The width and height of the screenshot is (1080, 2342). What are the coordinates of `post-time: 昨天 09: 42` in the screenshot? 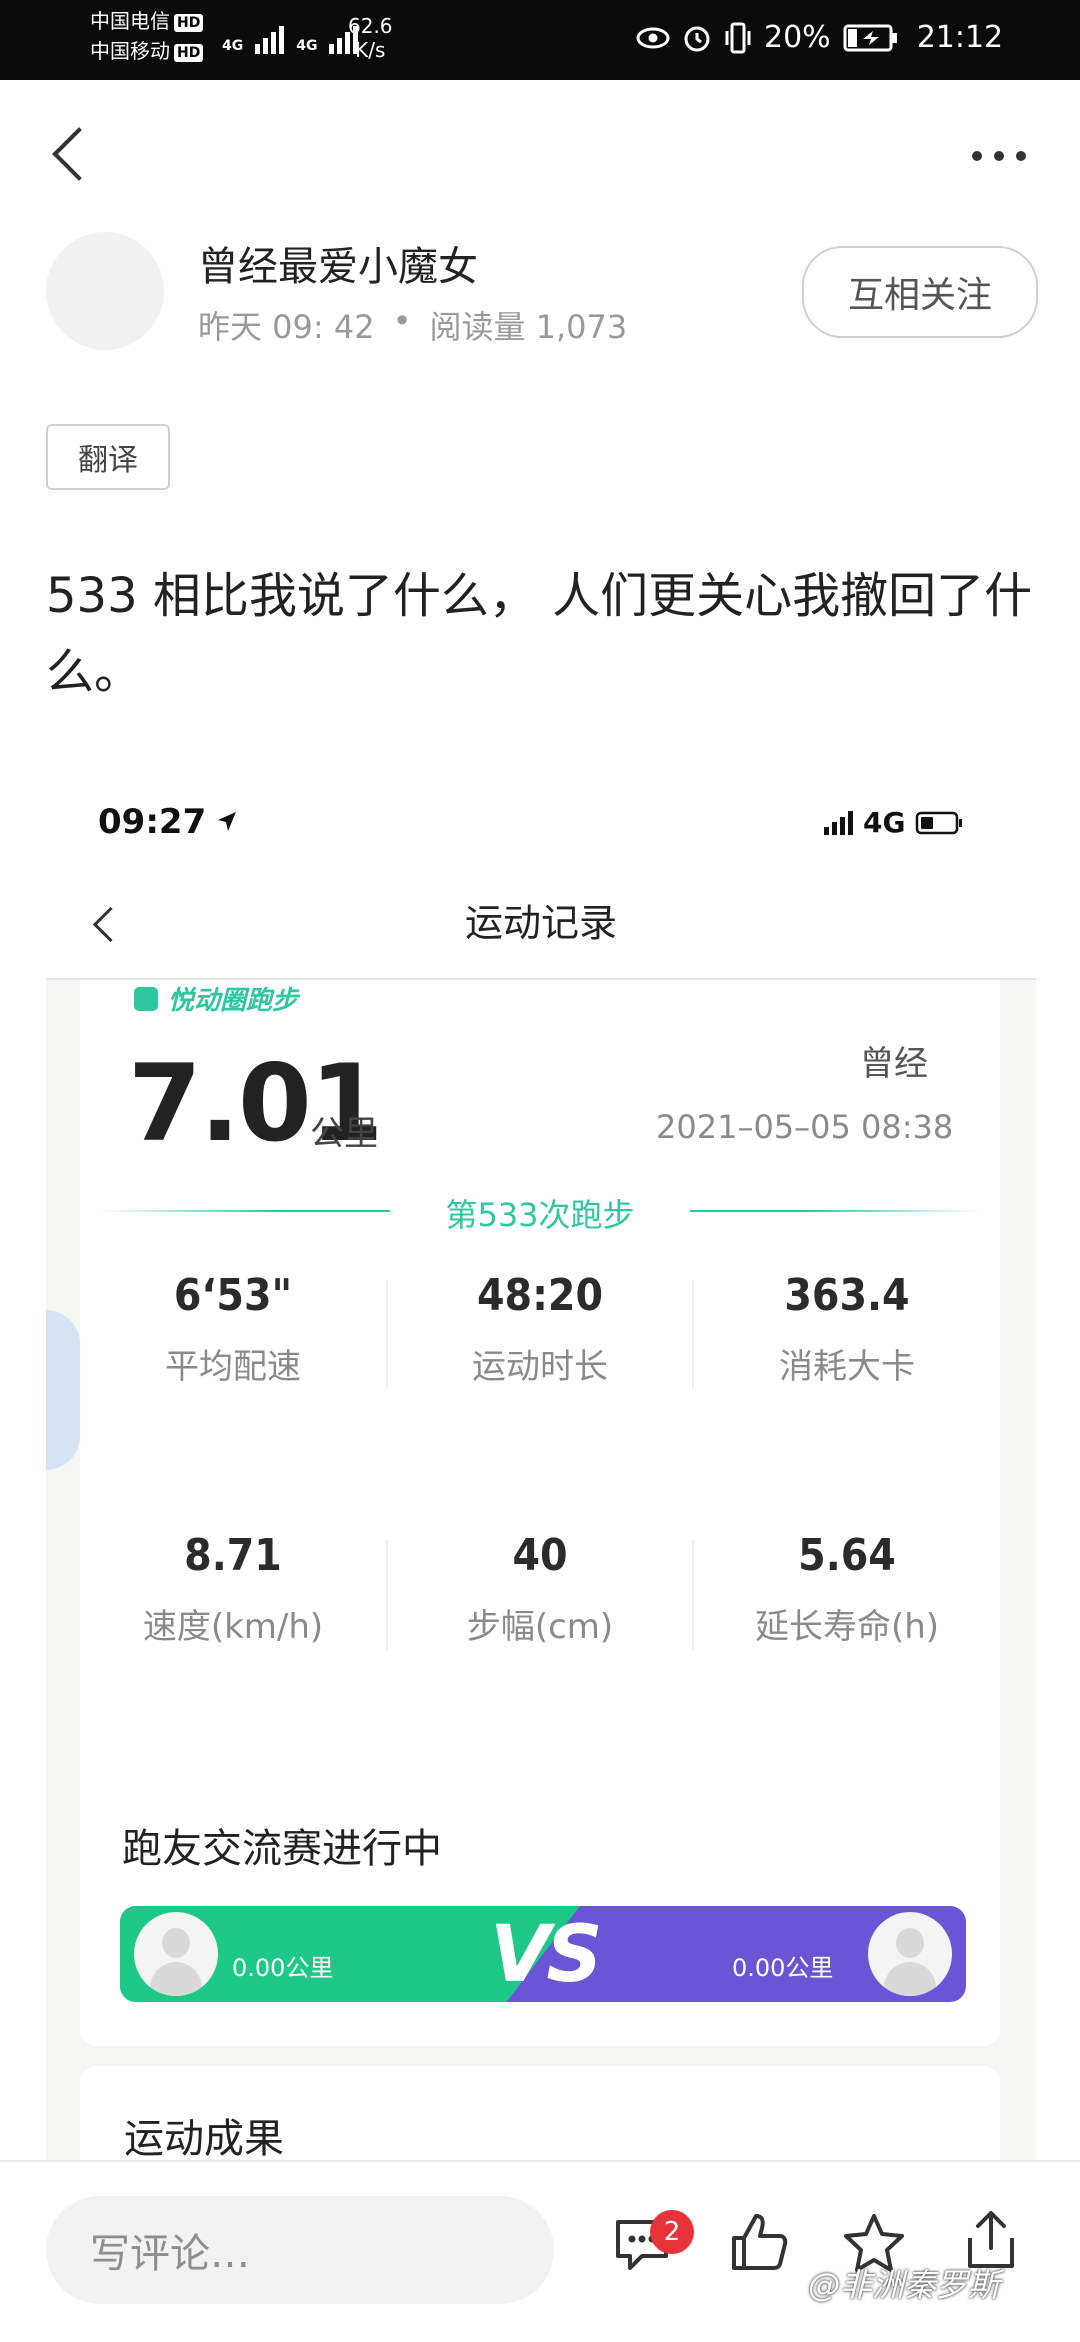 It's located at (286, 327).